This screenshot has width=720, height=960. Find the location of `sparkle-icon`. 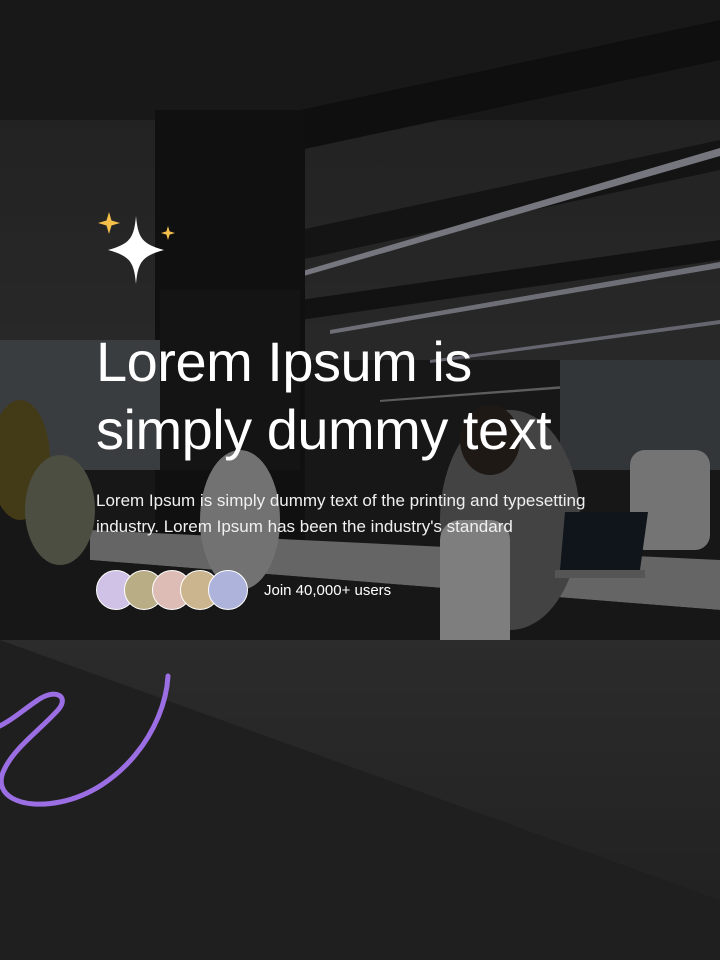

sparkle-icon is located at coordinates (136, 248).